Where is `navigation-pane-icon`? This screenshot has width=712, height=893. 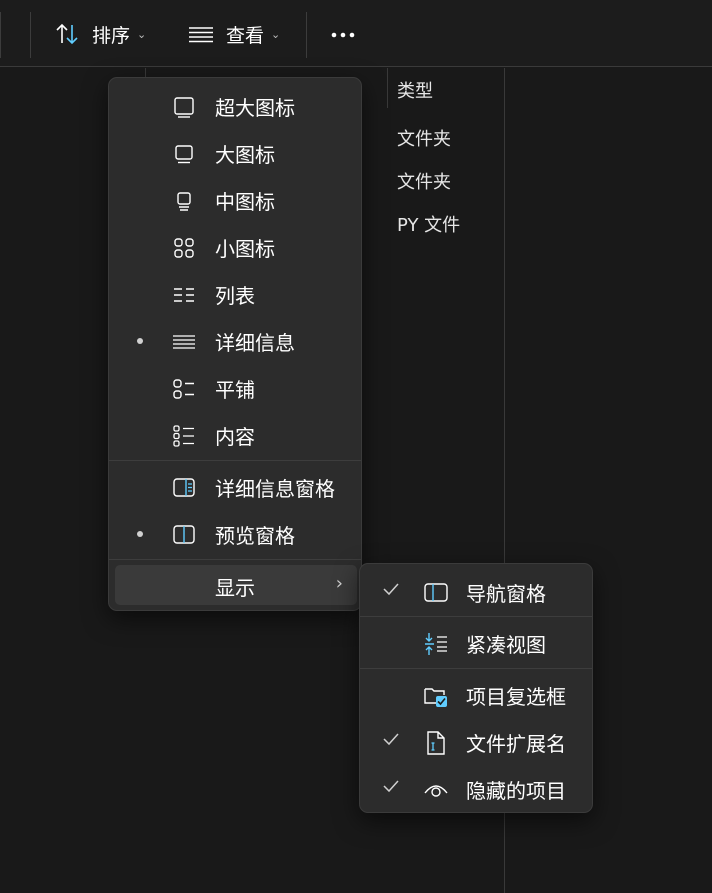 navigation-pane-icon is located at coordinates (436, 592).